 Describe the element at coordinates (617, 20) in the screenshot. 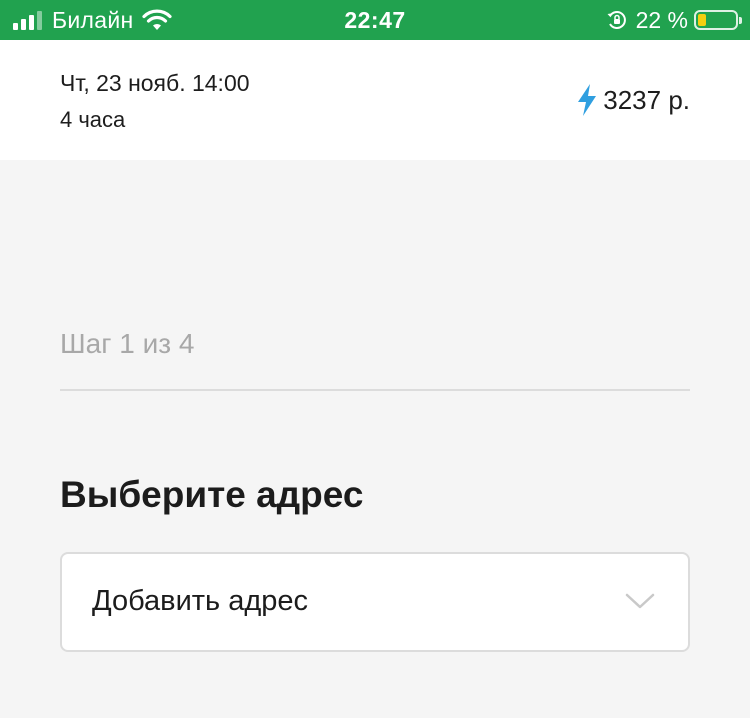

I see `orientation-lock-icon` at that location.